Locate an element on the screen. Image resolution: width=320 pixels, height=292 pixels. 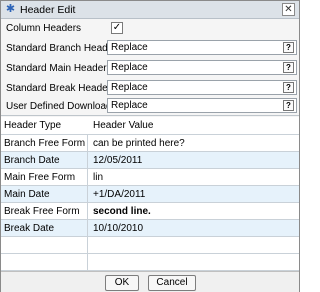
standard-main-header-label: Standard Main Header is located at coordinates (56, 68).